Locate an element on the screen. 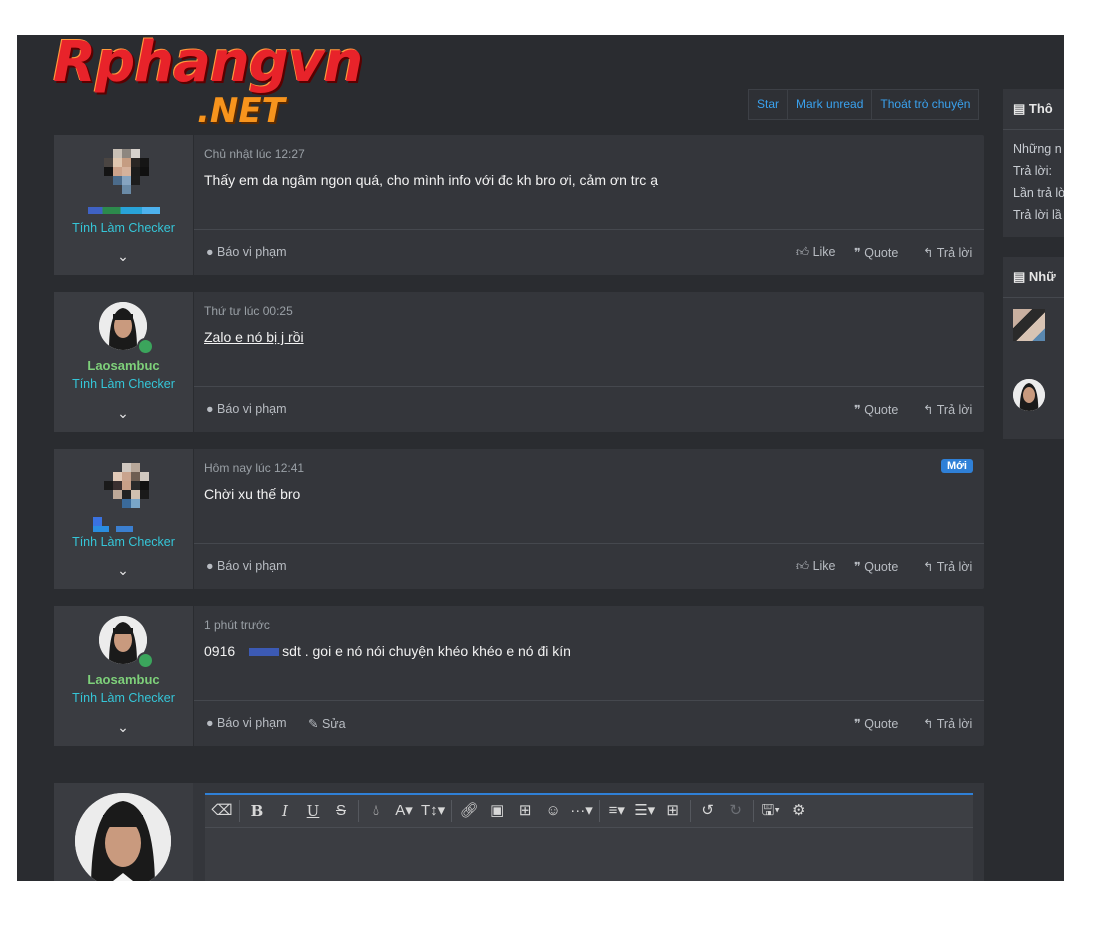 This screenshot has height=941, width=1099. current-user-avatar is located at coordinates (123, 837).